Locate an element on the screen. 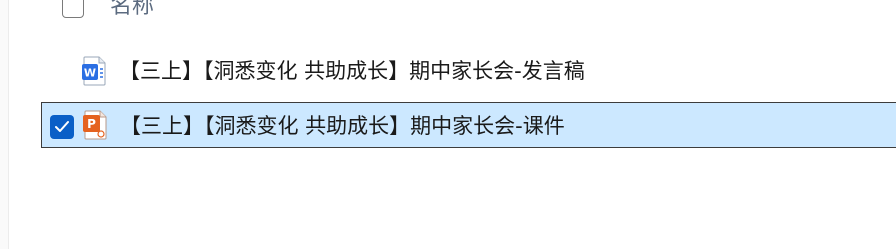 The height and width of the screenshot is (249, 896). name-column-header: 名称 is located at coordinates (132, 10).